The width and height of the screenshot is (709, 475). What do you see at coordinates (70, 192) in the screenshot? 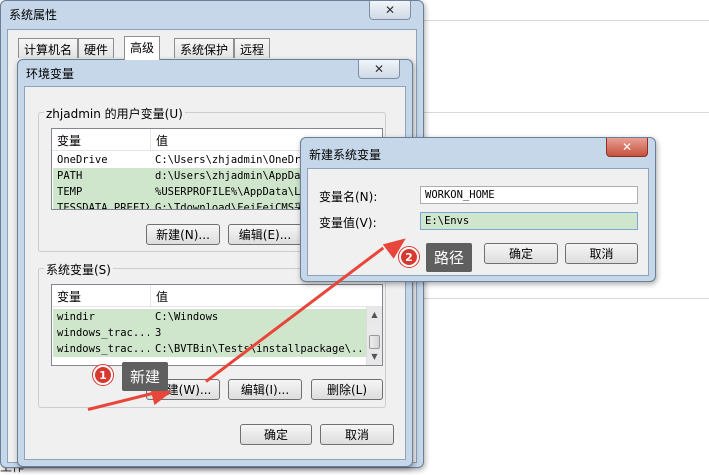
I see `variable-name: TEMP` at bounding box center [70, 192].